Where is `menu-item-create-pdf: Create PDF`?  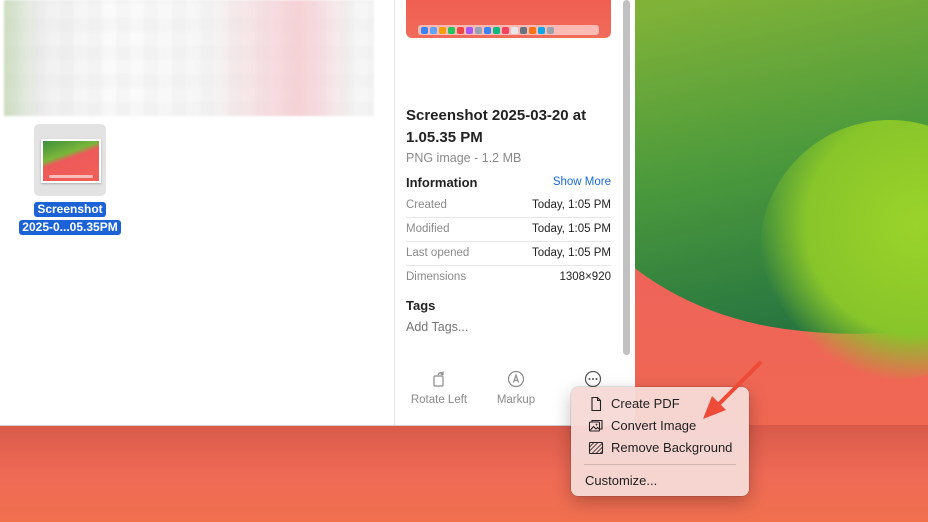 menu-item-create-pdf: Create PDF is located at coordinates (660, 404).